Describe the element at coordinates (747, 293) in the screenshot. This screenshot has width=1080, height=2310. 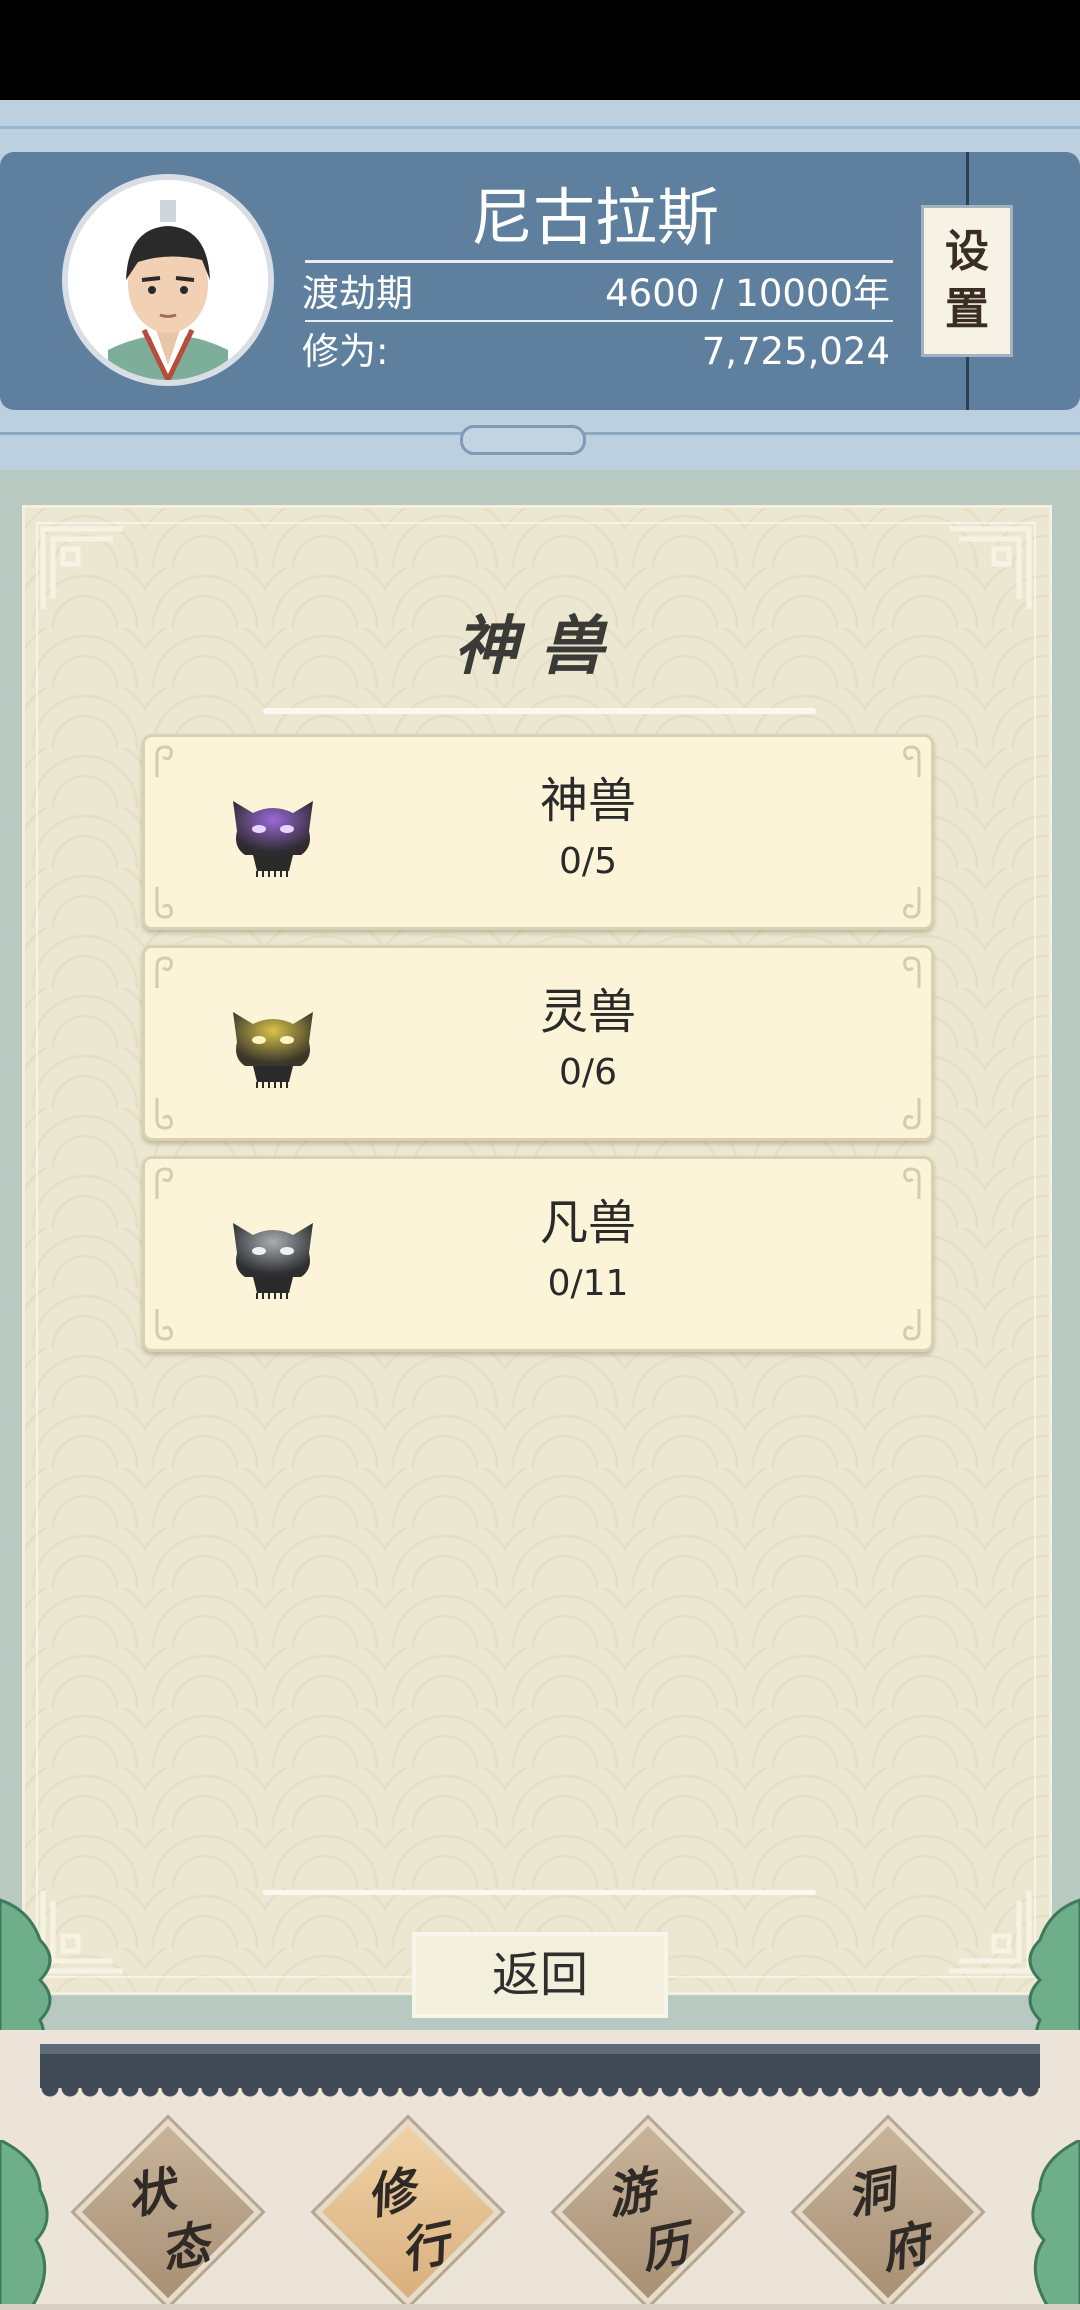
I see `lifespan-value: 4600 / 10000年` at that location.